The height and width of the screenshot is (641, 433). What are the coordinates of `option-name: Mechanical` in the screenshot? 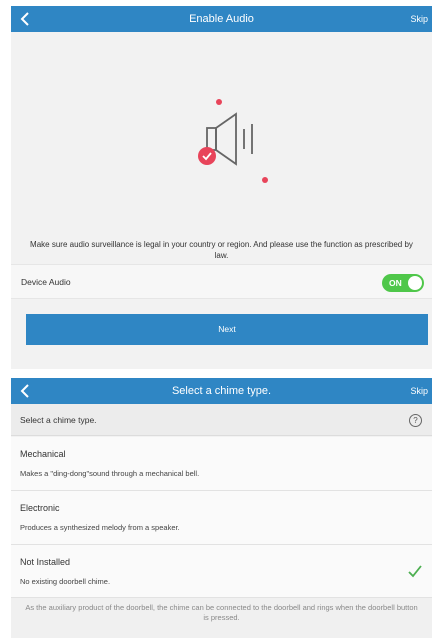 It's located at (43, 454).